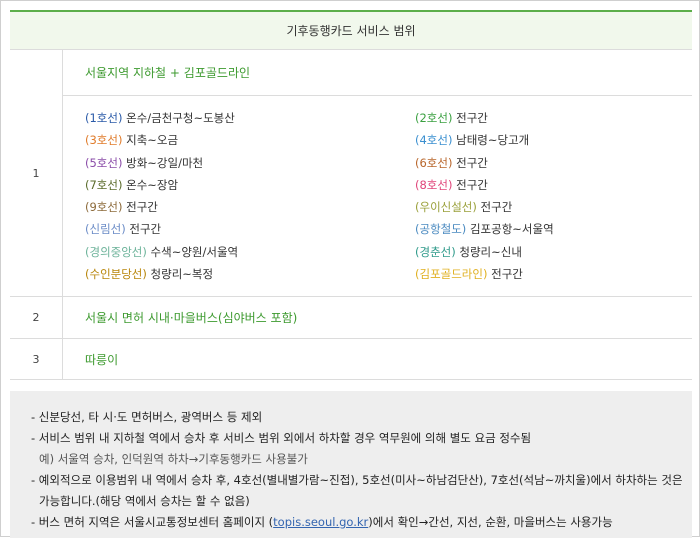 Image resolution: width=700 pixels, height=538 pixels. Describe the element at coordinates (250, 229) in the screenshot. I see `subway-line-item: (신림선) 전구간` at that location.